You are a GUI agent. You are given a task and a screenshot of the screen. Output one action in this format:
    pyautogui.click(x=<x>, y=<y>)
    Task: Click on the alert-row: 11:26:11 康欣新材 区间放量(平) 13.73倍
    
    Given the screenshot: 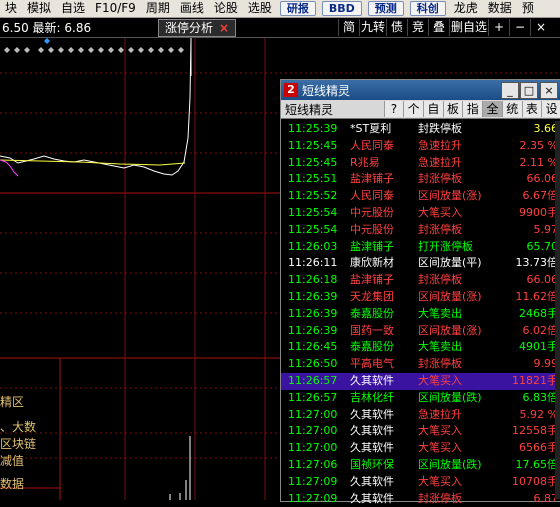 What is the action you would take?
    pyautogui.click(x=420, y=263)
    